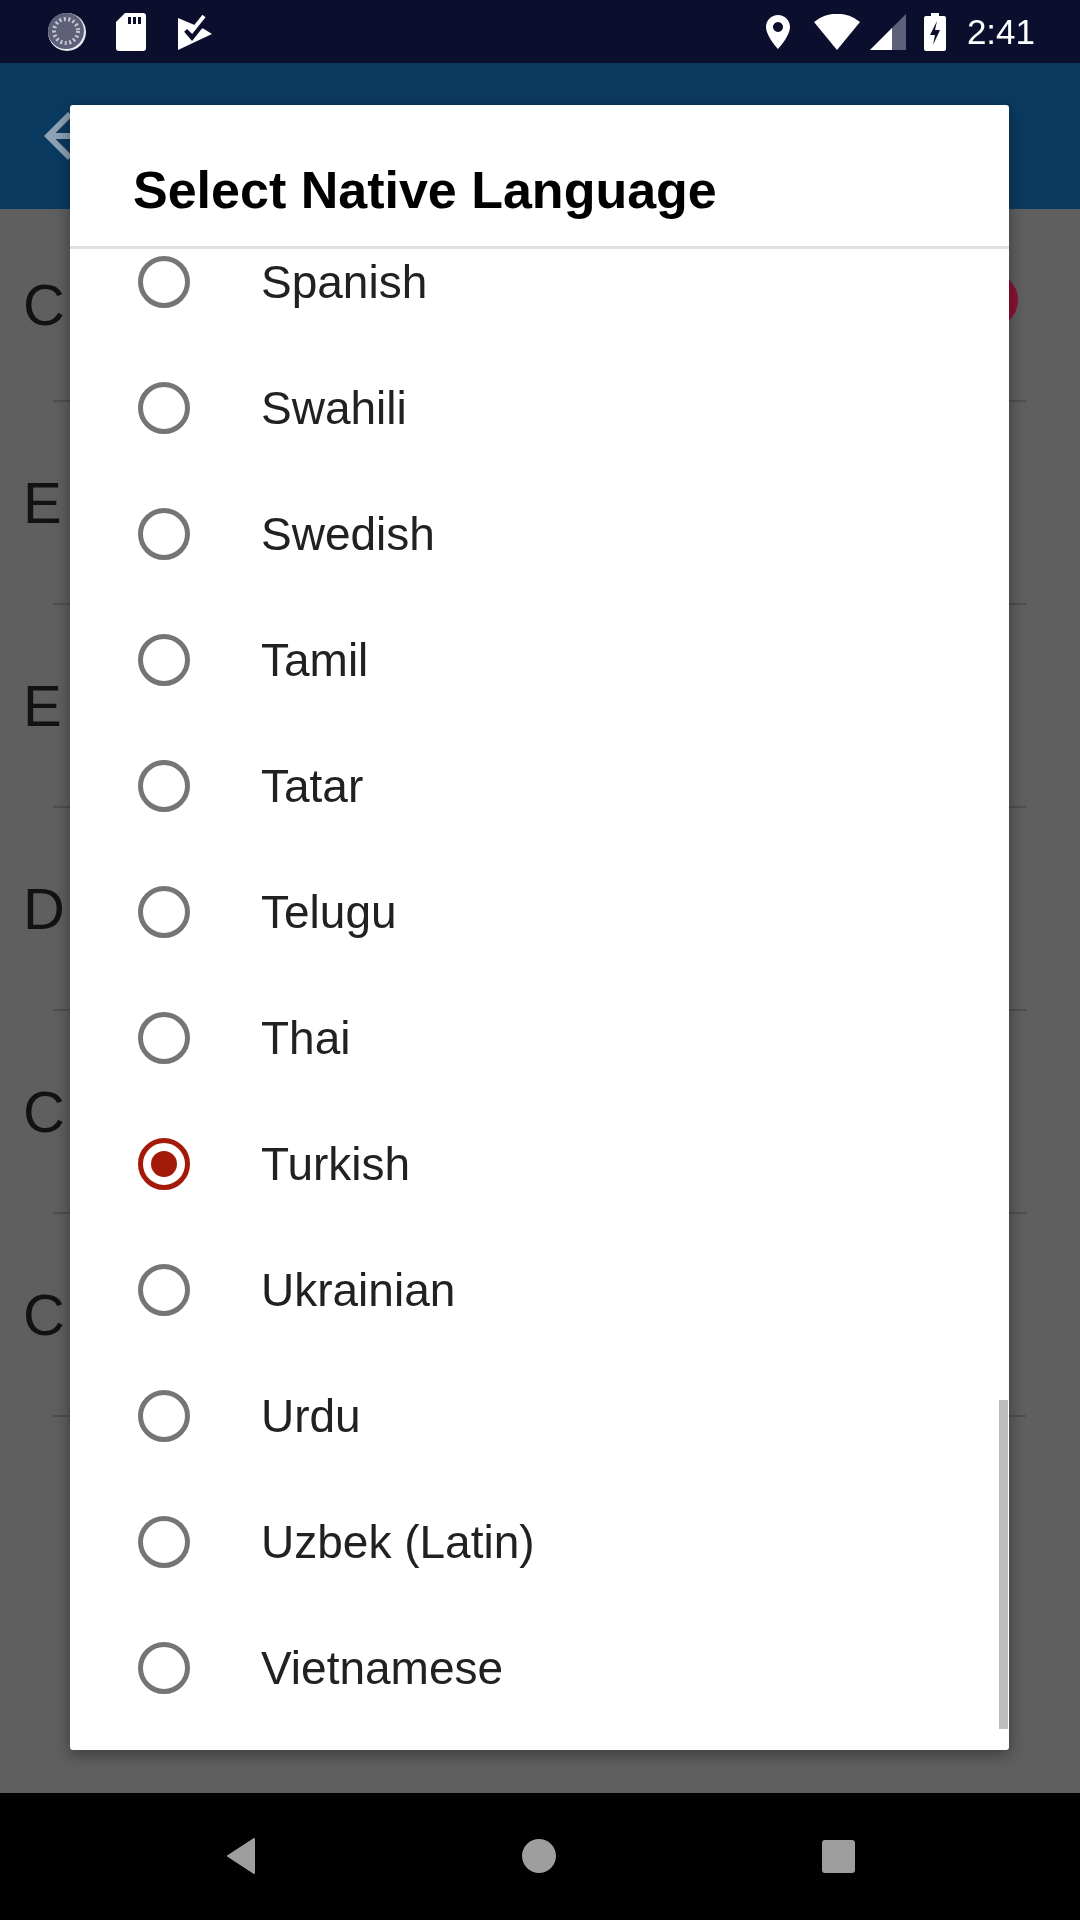 The height and width of the screenshot is (1920, 1080). I want to click on dial-icon, so click(67, 31).